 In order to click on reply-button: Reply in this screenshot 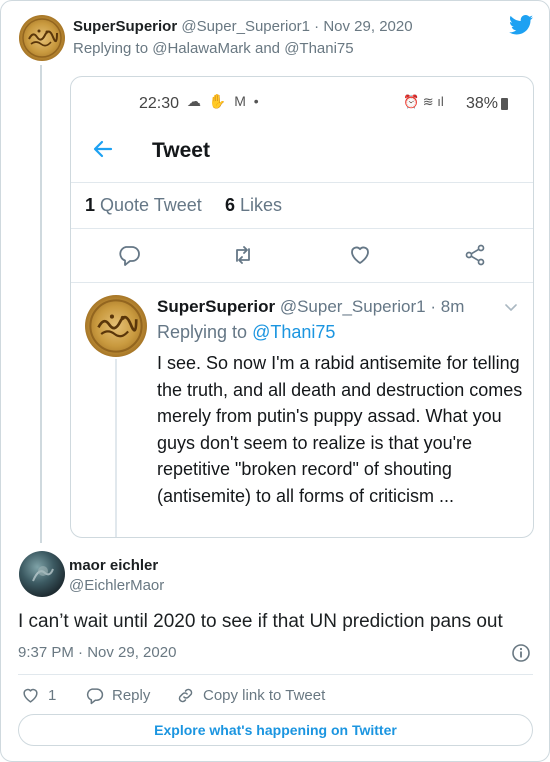, I will do `click(117, 695)`.